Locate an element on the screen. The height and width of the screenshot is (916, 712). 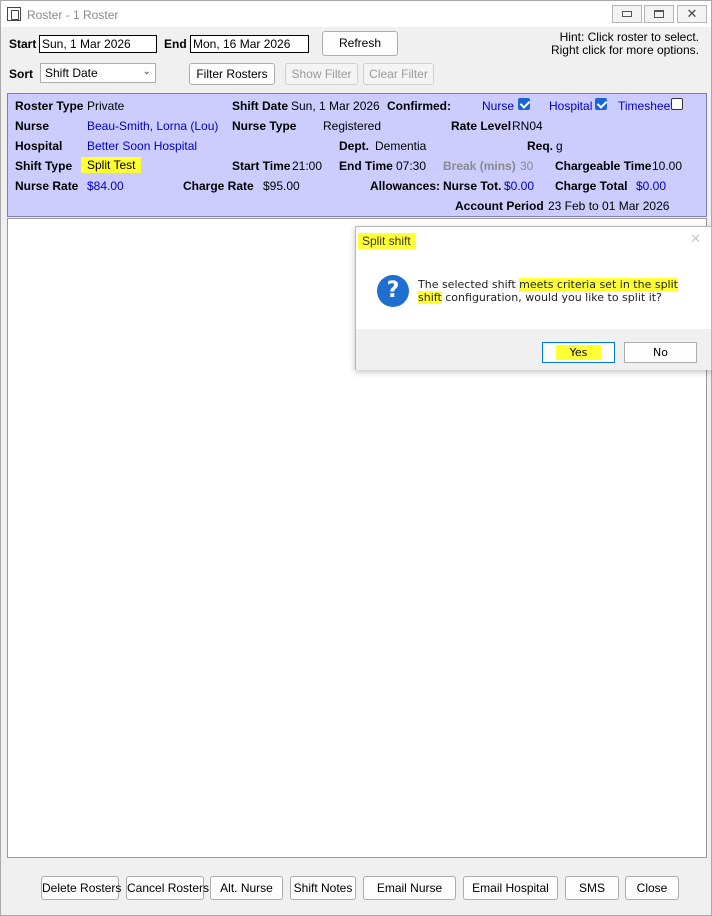
nurse-rate-label: Nurse Rate is located at coordinates (47, 186).